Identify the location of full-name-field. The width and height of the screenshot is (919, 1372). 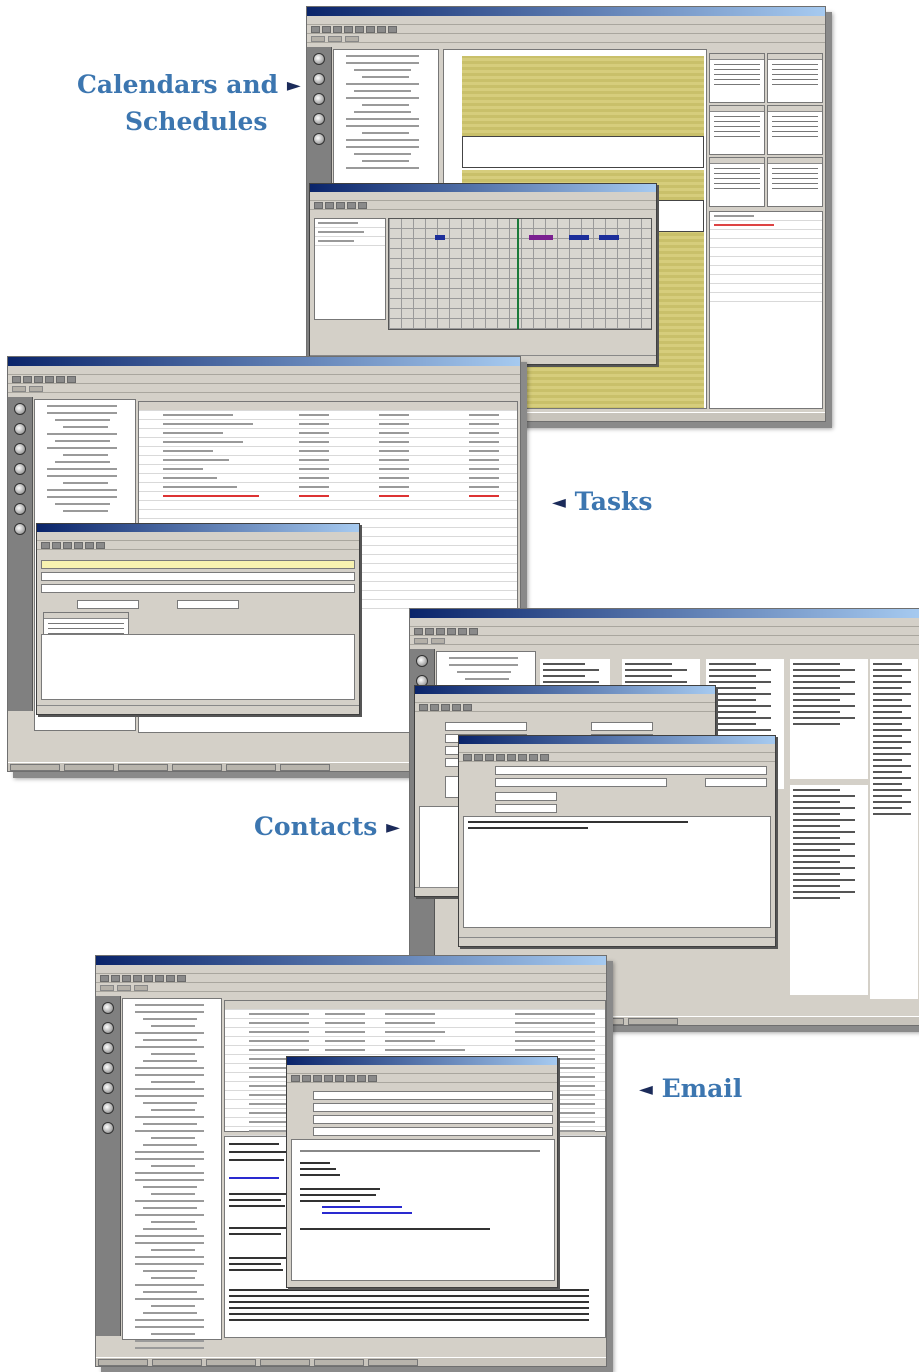
(486, 726).